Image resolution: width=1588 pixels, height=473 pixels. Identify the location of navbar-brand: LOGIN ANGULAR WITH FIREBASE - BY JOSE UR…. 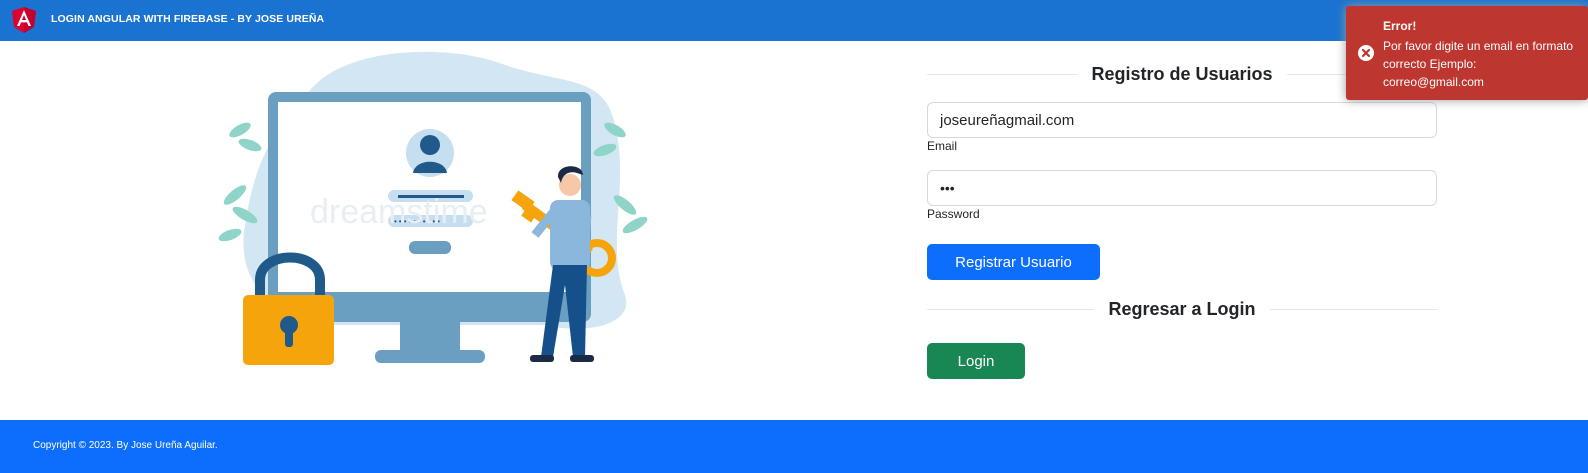
(187, 19).